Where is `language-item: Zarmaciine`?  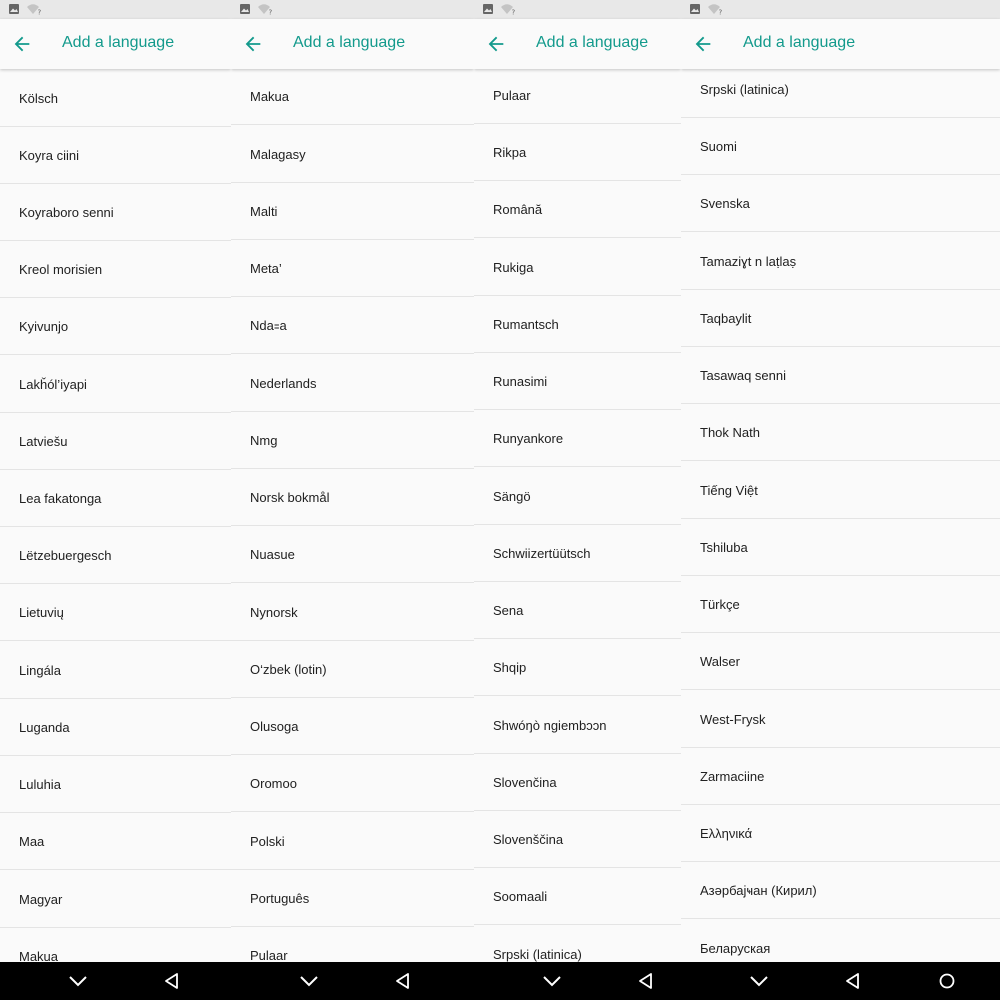 language-item: Zarmaciine is located at coordinates (840, 777).